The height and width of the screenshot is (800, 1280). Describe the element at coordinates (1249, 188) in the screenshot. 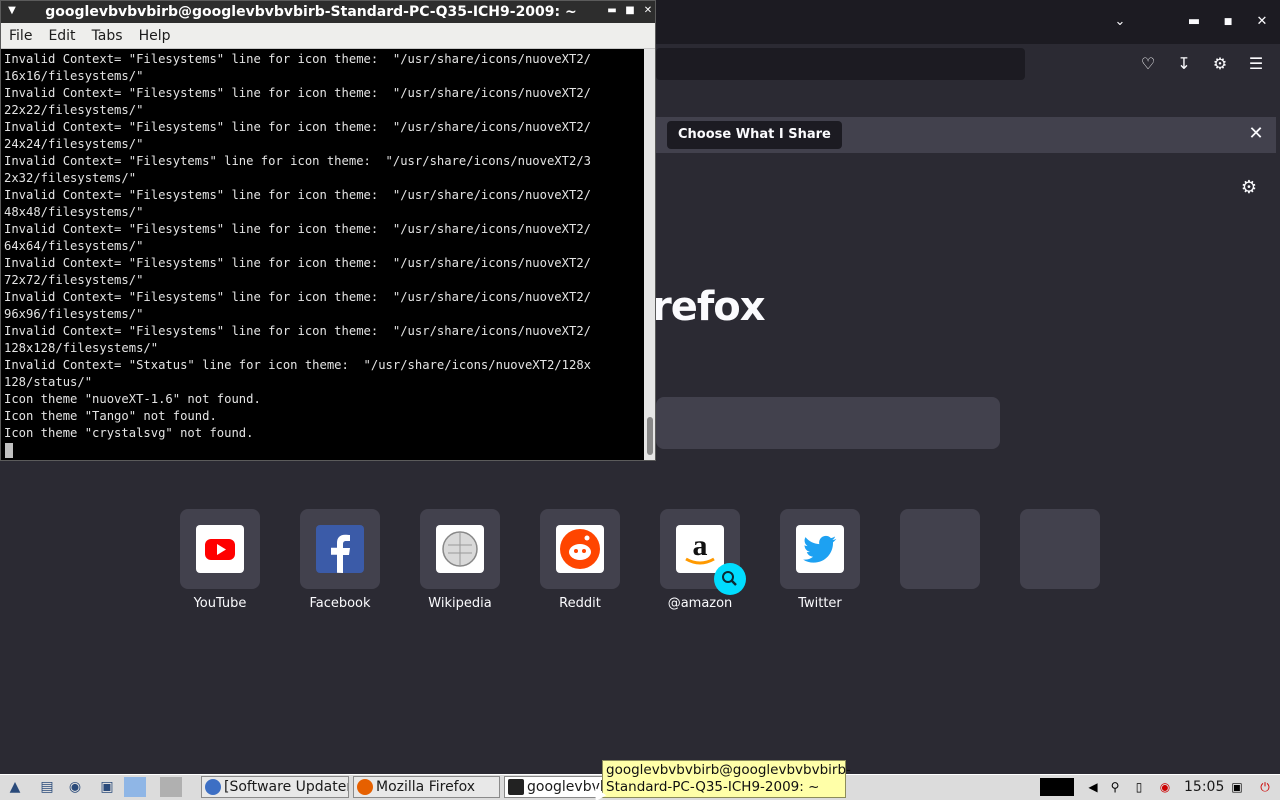

I see `newtab-settings-gear-icon: ⚙` at that location.